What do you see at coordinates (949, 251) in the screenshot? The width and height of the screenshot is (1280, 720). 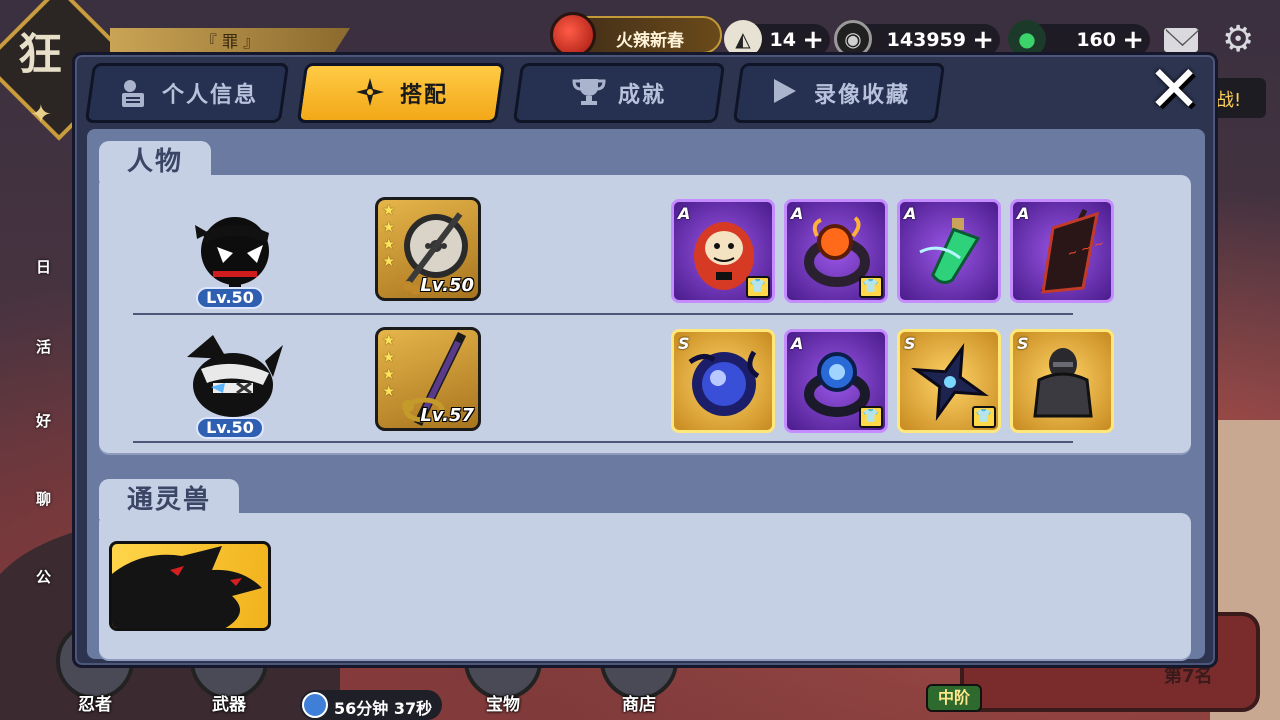 I see `gear-slot-1-3: A` at bounding box center [949, 251].